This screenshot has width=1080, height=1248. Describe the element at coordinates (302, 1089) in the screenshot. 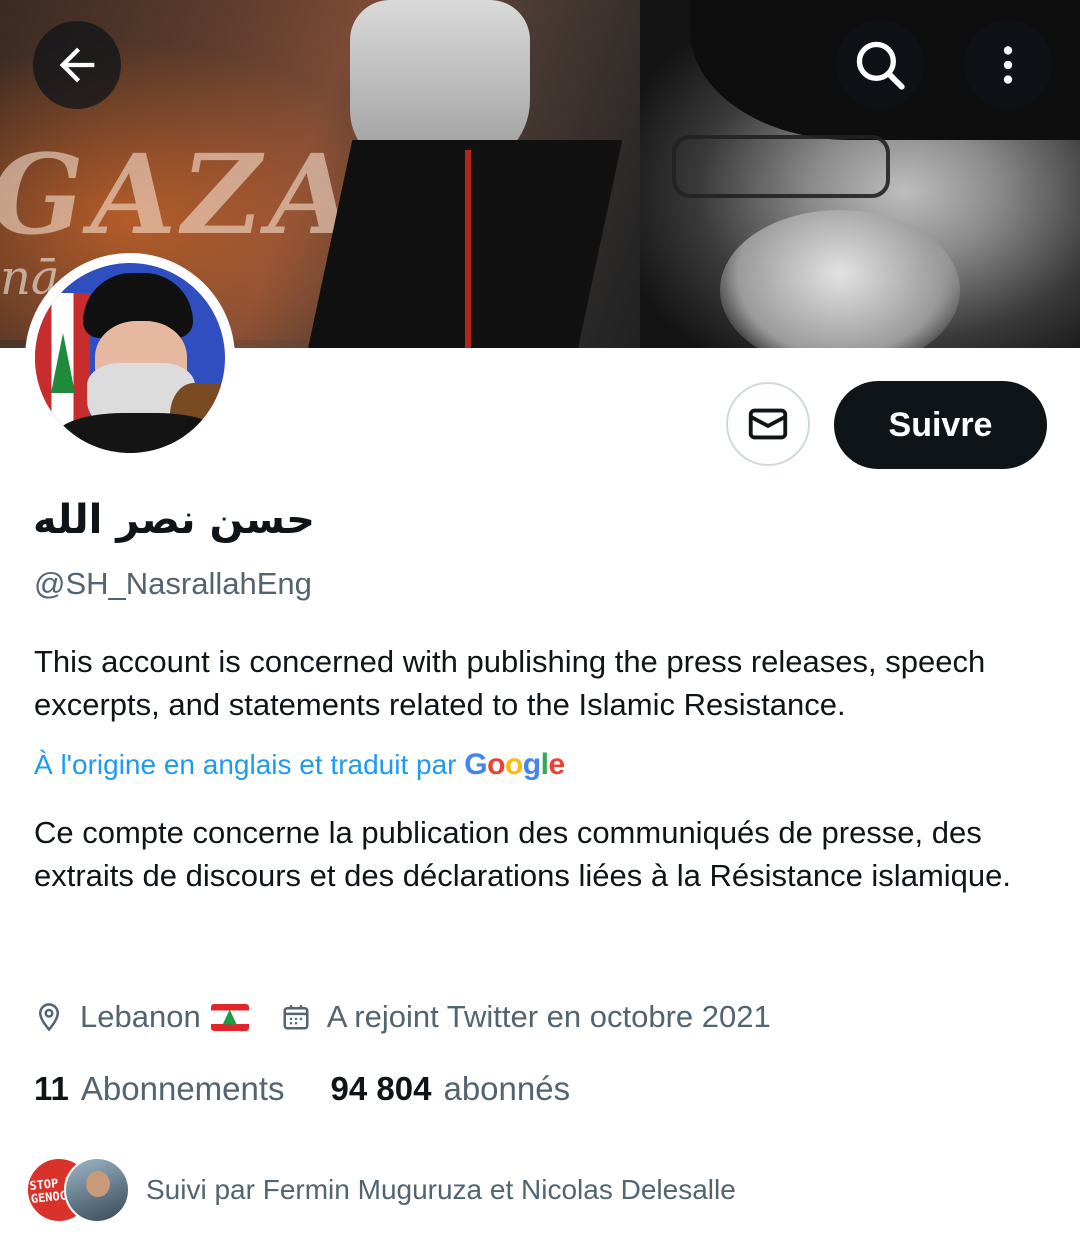

I see `follow-counts: 11 Abonnements 94 804 abonnés` at that location.